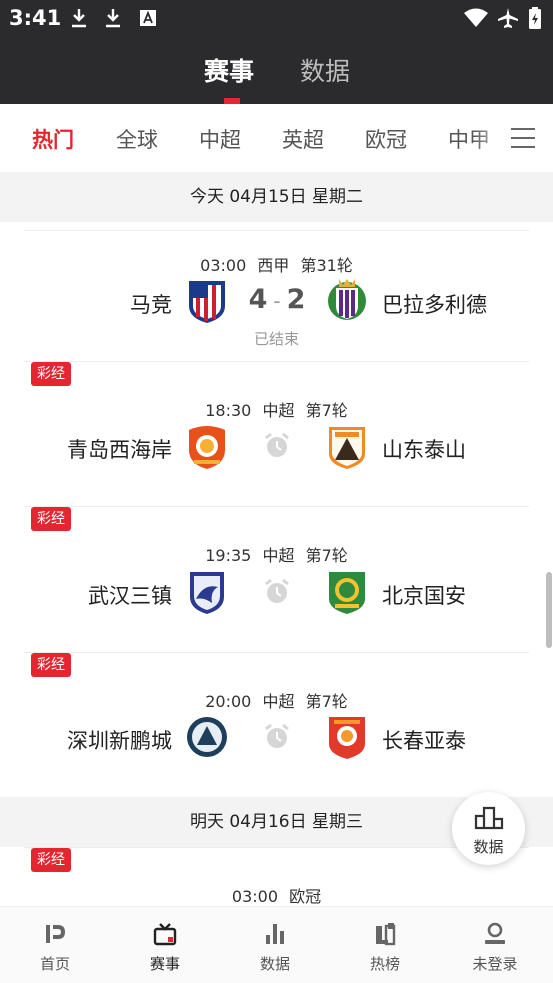 The height and width of the screenshot is (983, 553). What do you see at coordinates (535, 18) in the screenshot?
I see `battery-icon` at bounding box center [535, 18].